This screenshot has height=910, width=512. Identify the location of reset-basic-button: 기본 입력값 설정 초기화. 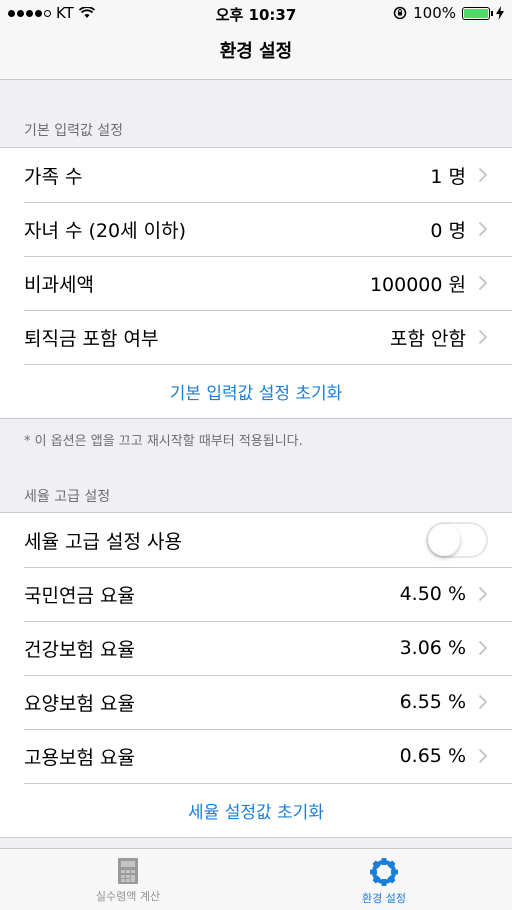
(256, 391).